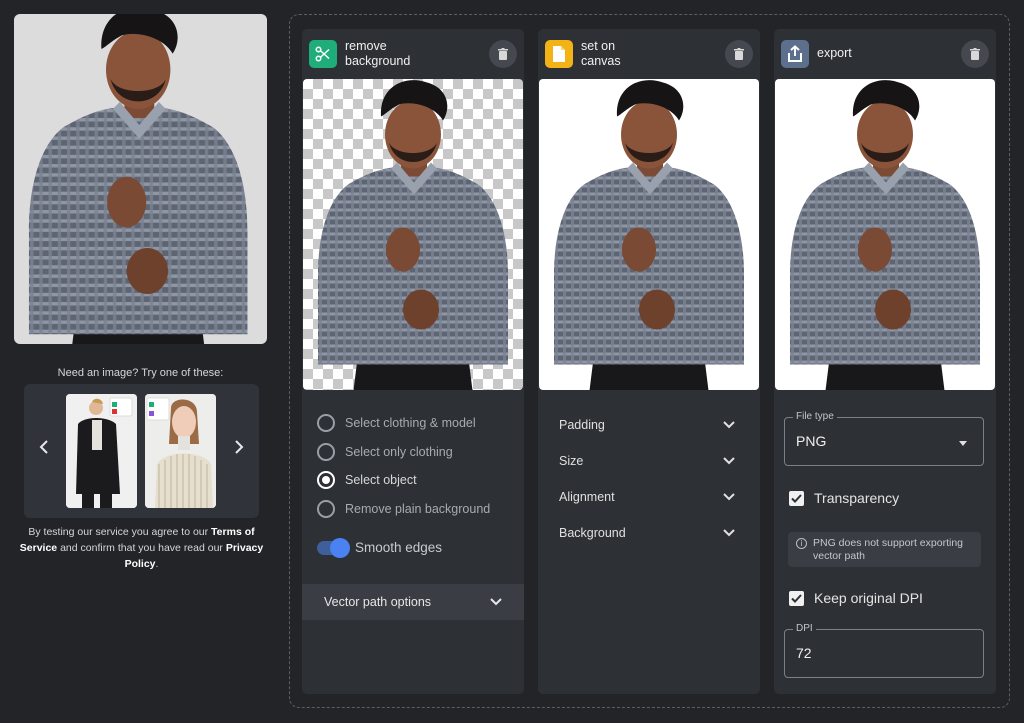 This screenshot has width=1024, height=723. I want to click on toggle-switch, so click(333, 547).